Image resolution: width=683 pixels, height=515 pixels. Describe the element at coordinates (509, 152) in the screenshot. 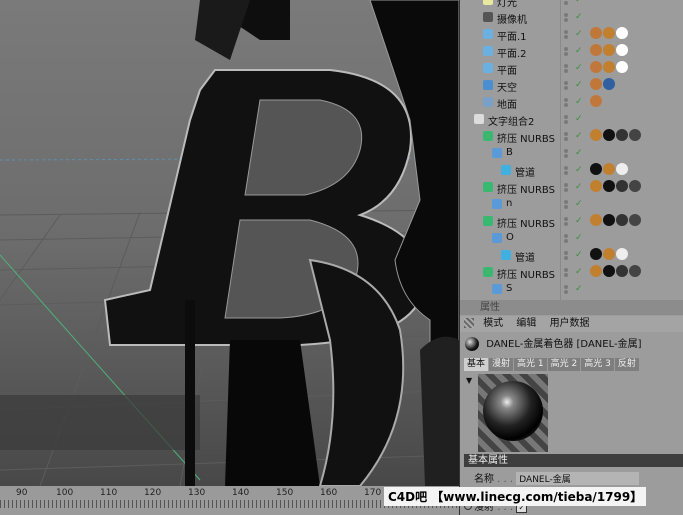

I see `object-name: B` at that location.